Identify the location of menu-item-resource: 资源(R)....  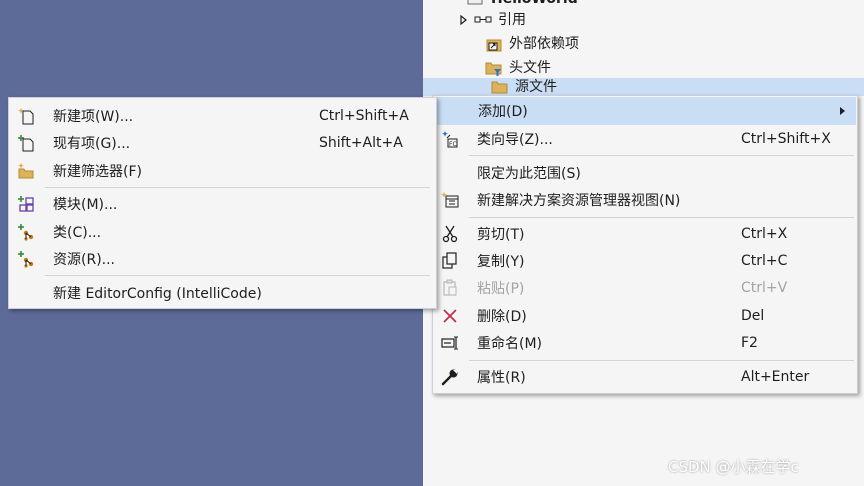
(222, 258).